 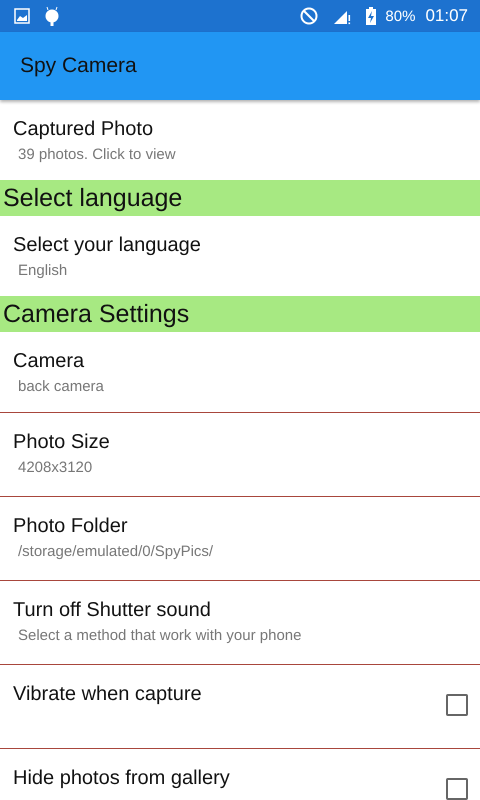 I want to click on preference-item: Hide photos from gallery, so click(x=240, y=774).